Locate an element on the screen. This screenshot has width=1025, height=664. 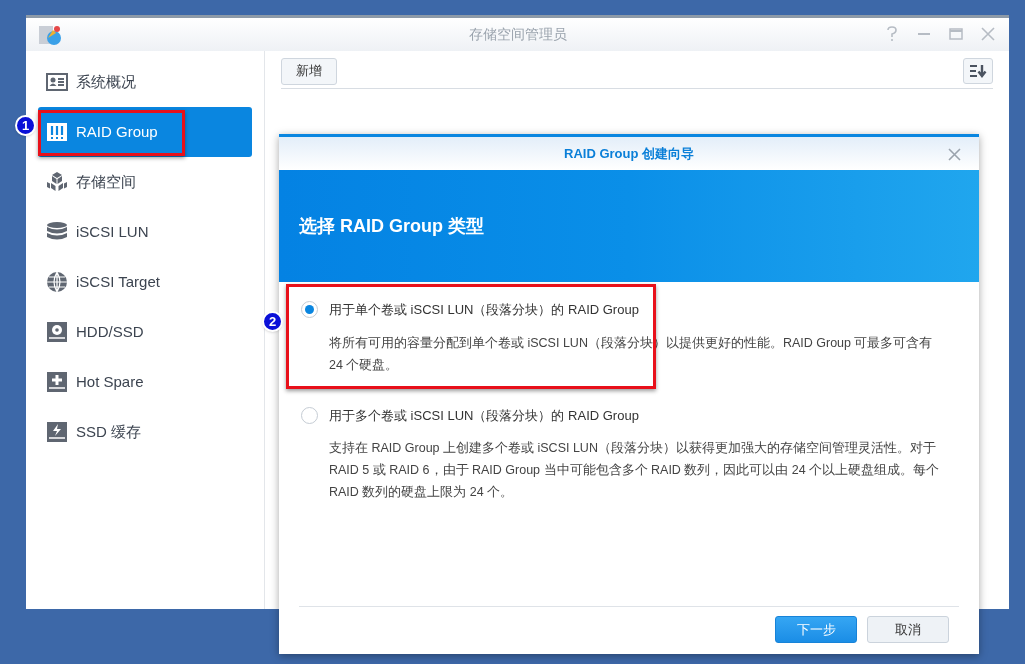
window-title: 存储空间管理员 is located at coordinates (517, 34).